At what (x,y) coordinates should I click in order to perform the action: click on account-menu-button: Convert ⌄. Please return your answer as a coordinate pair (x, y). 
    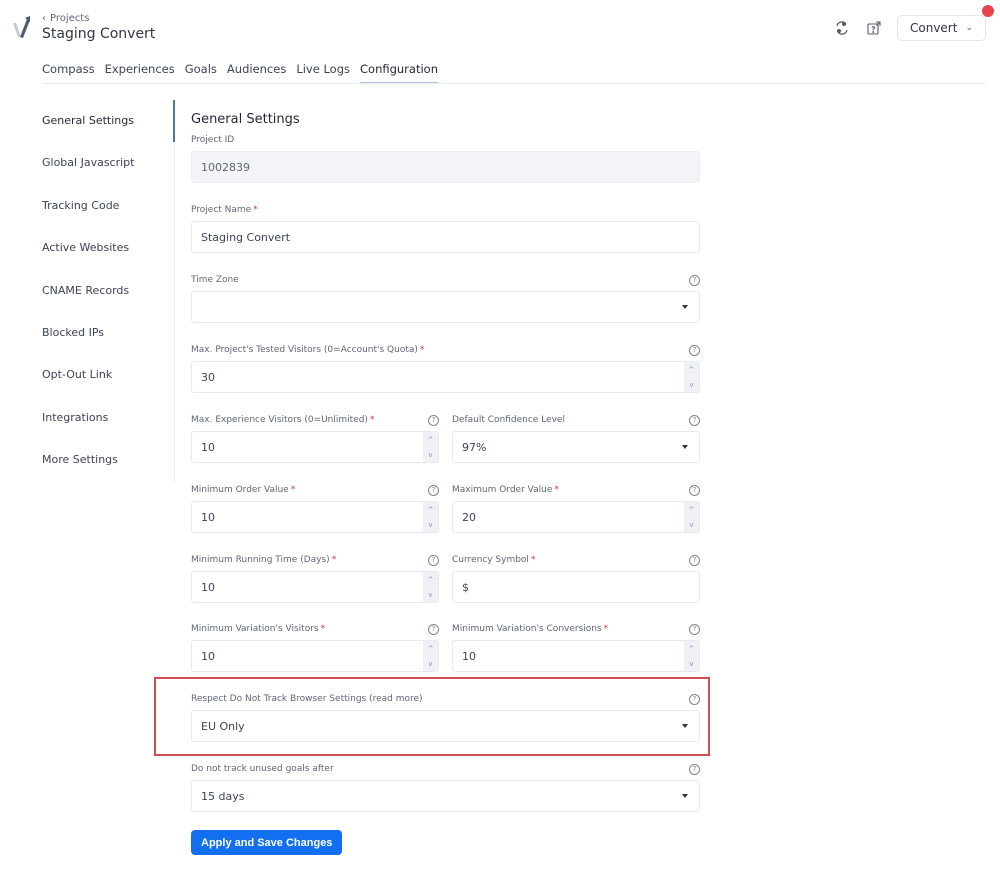
    Looking at the image, I should click on (945, 23).